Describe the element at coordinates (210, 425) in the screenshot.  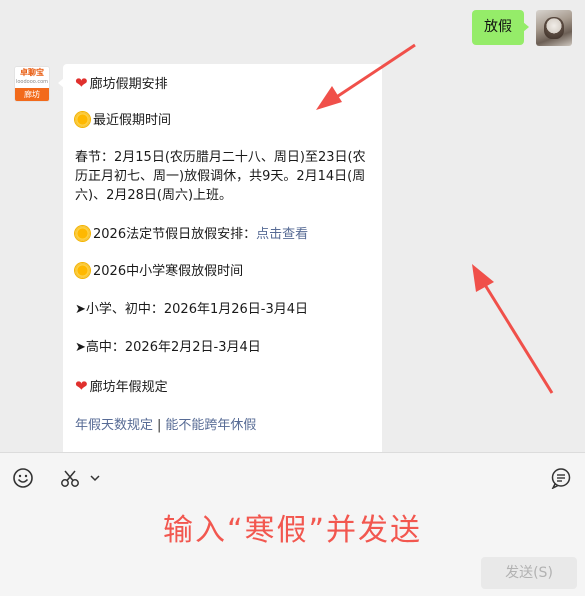
I see `cross-year-link: 能不能跨年休假` at that location.